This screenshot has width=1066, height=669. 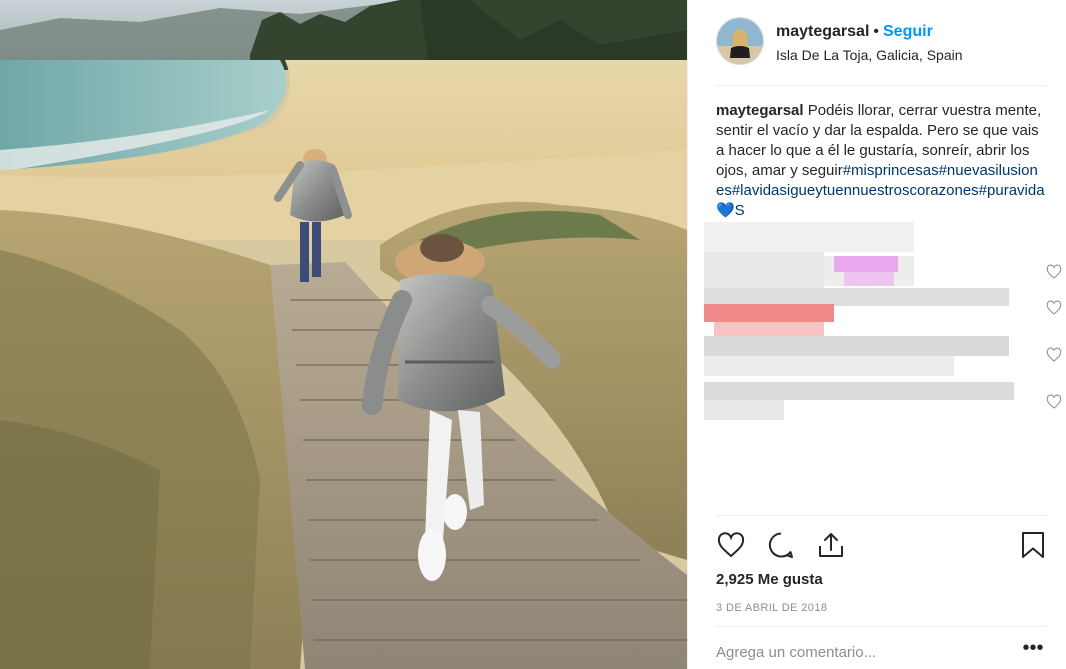 I want to click on comment-bubble-icon, so click(x=781, y=545).